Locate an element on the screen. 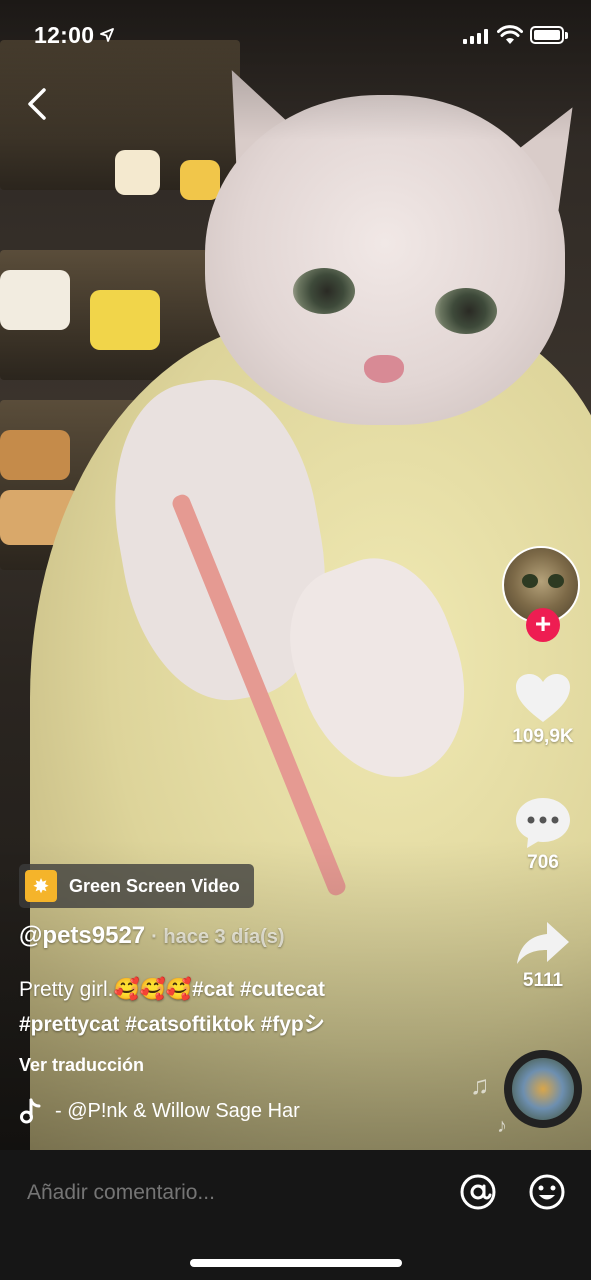  battery-tip is located at coordinates (566, 35).